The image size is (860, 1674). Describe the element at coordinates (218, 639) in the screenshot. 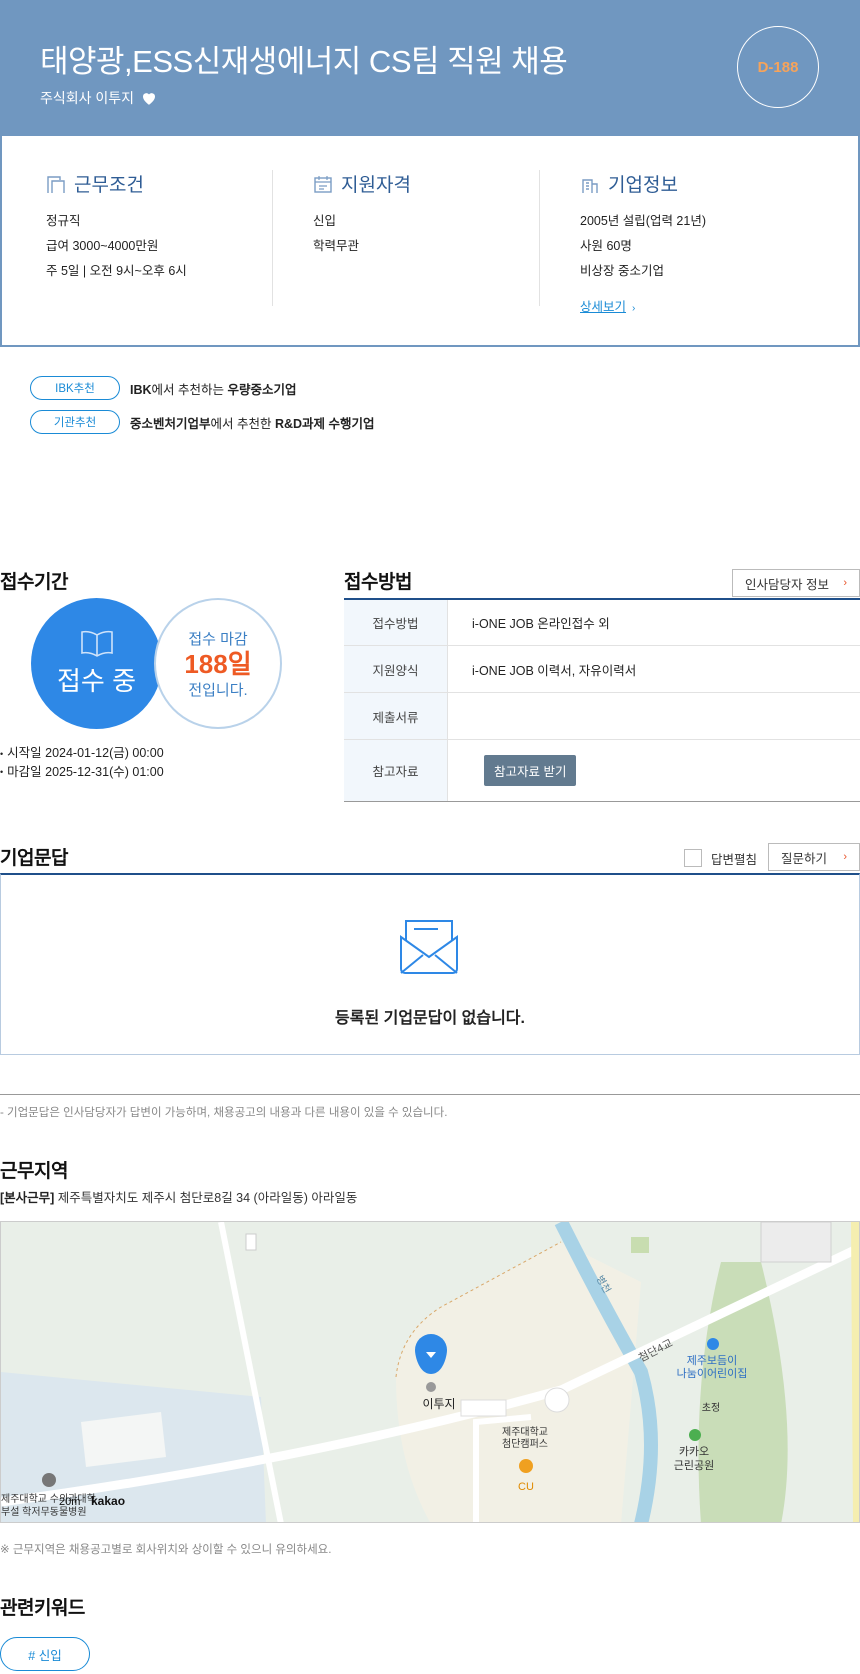

I see `deadline-label: 접수 마감` at that location.